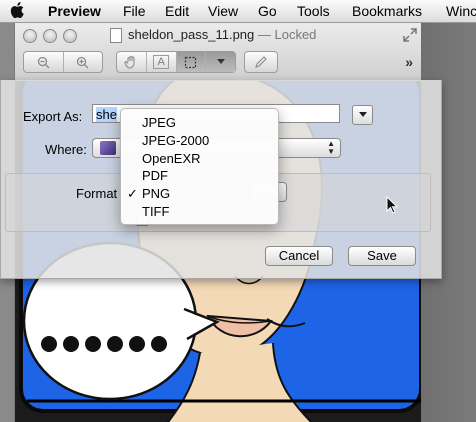 The image size is (476, 422). I want to click on menu-view: View, so click(223, 11).